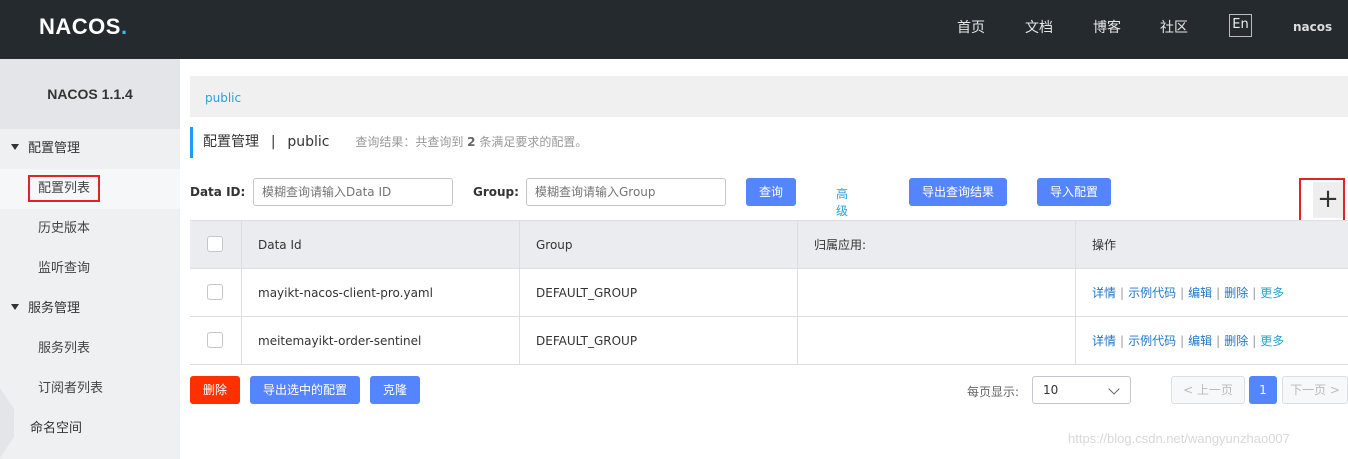 This screenshot has width=1348, height=459. Describe the element at coordinates (218, 192) in the screenshot. I see `dataid-label: Data ID:` at that location.